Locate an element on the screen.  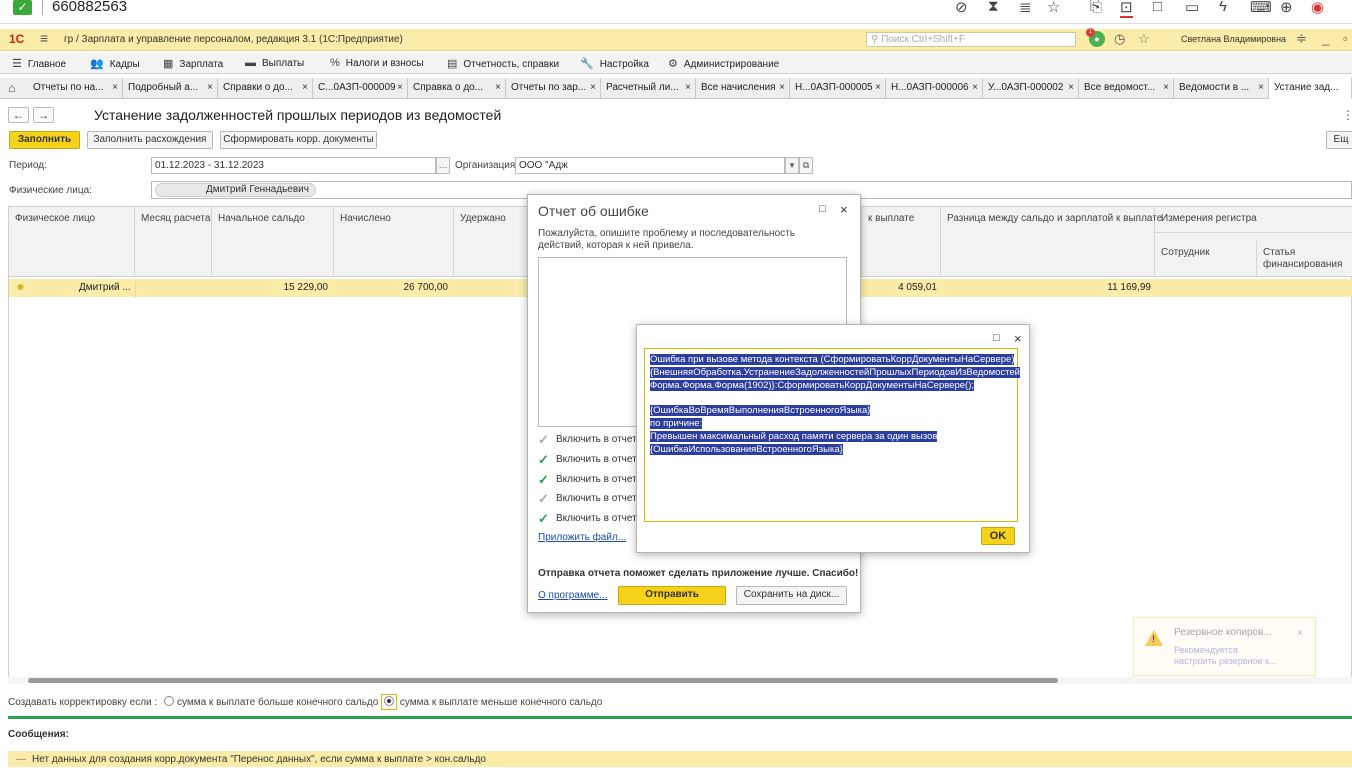
check-icon: ✓ is located at coordinates (22, 7).